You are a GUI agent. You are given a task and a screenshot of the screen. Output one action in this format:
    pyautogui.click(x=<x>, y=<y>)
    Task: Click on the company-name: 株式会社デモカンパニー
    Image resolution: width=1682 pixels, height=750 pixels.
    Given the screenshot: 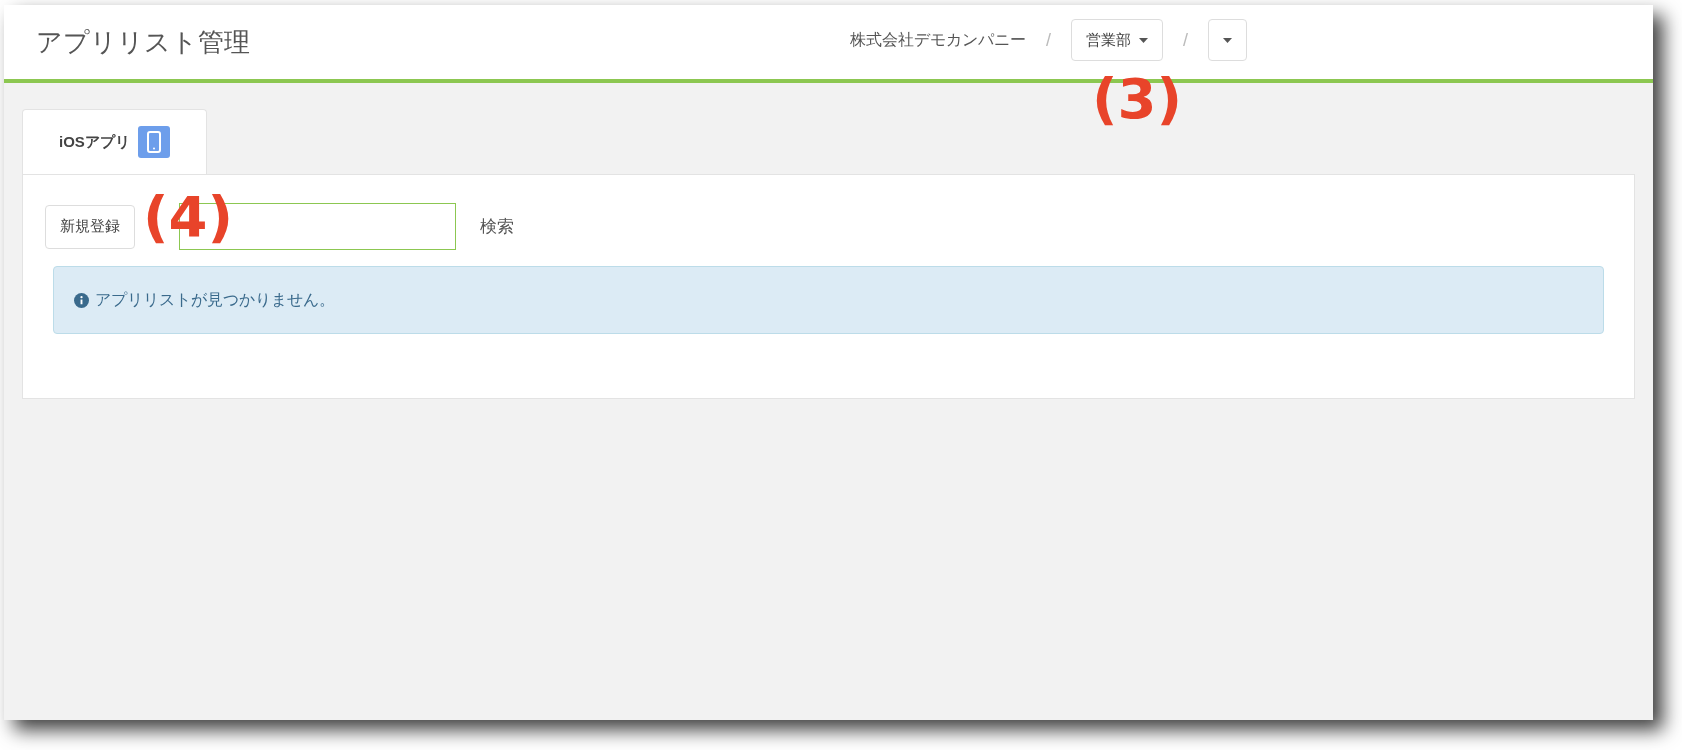 What is the action you would take?
    pyautogui.click(x=938, y=40)
    